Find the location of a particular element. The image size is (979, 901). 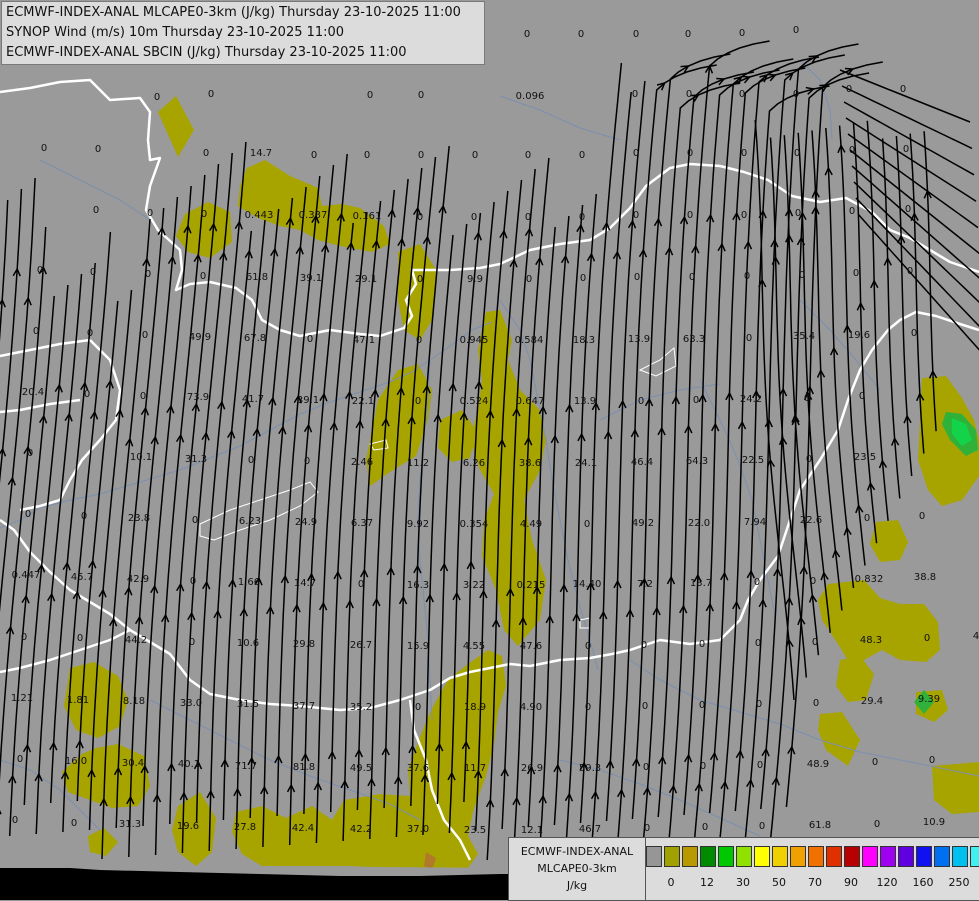

sbcin-value: 38.8 is located at coordinates (925, 577).